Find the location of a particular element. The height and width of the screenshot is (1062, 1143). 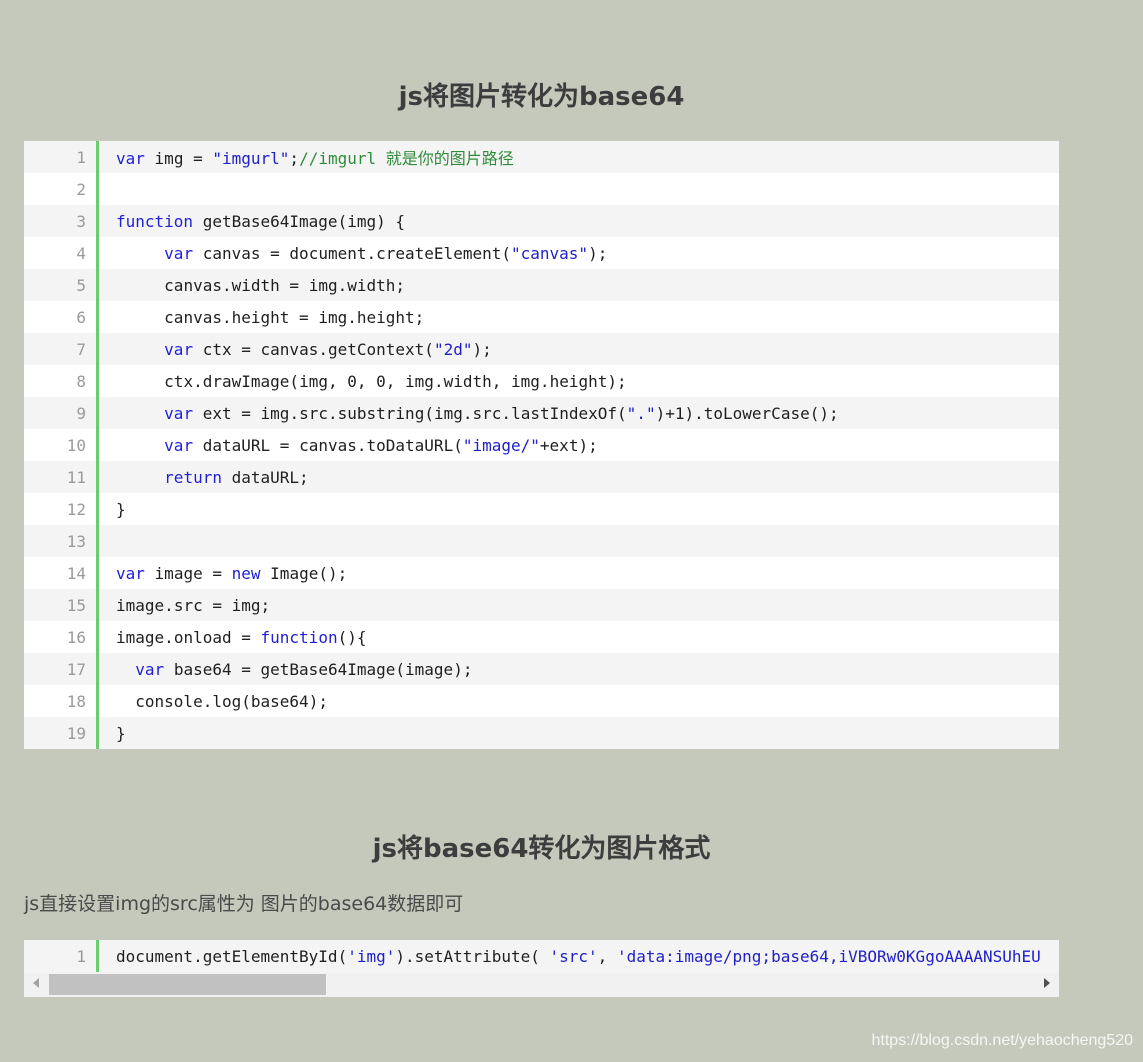

line-number: 11 is located at coordinates (76, 477).